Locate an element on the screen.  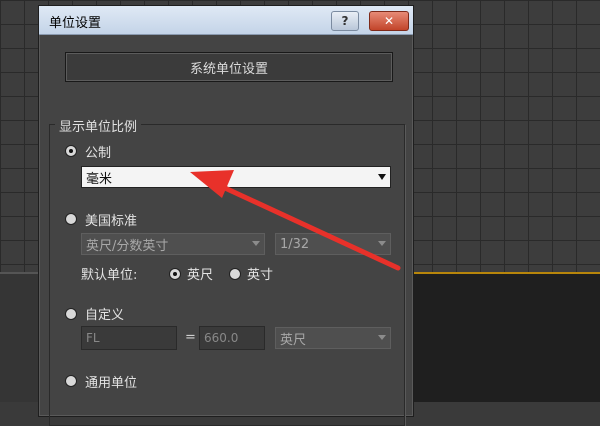
feet-label: 英尺 is located at coordinates (200, 275).